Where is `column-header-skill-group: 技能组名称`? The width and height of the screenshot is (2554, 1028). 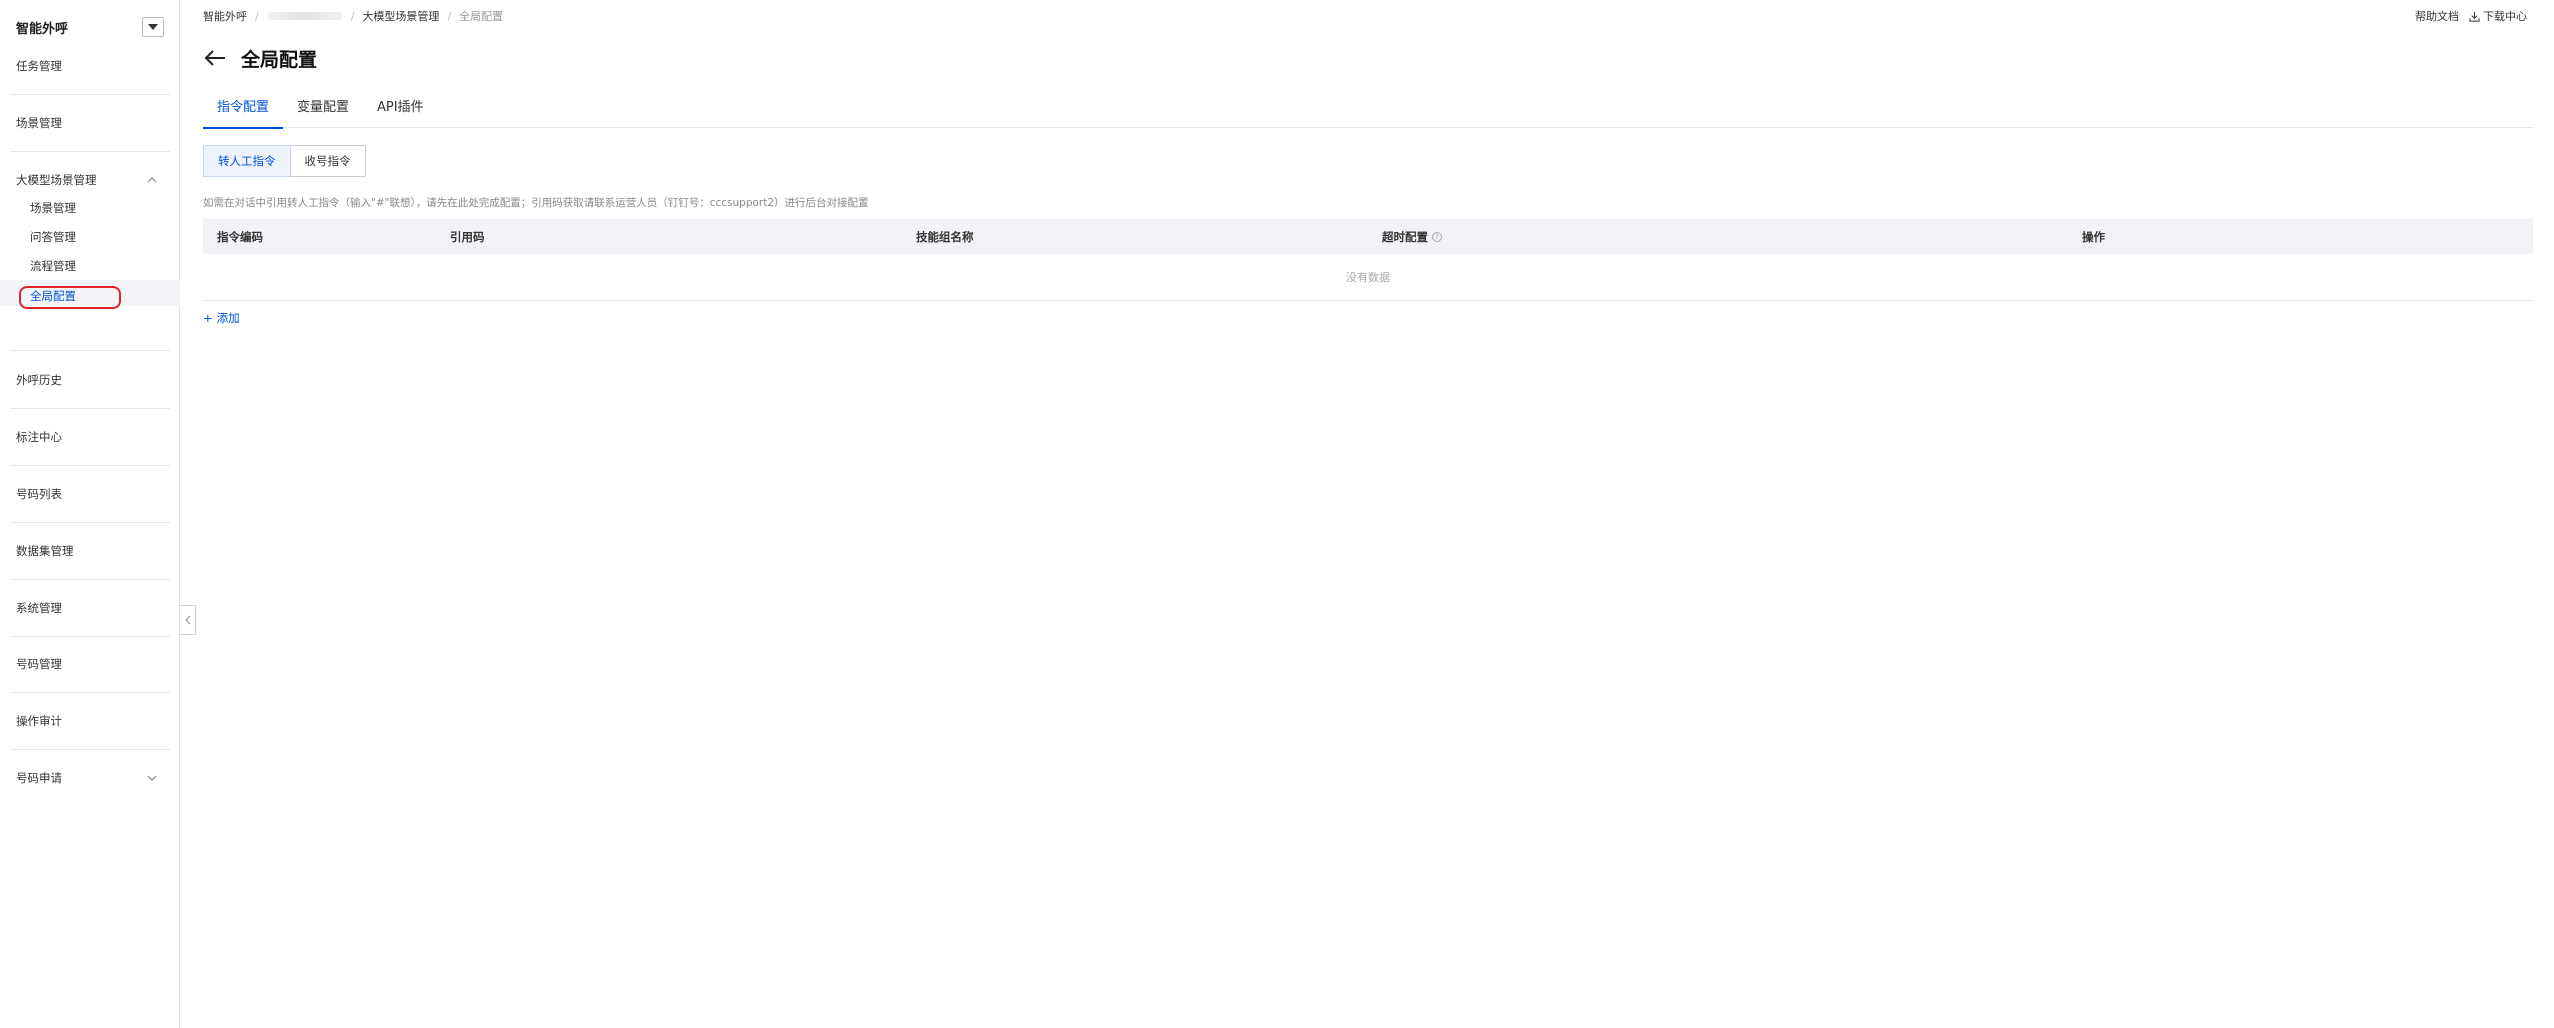
column-header-skill-group: 技能组名称 is located at coordinates (945, 236).